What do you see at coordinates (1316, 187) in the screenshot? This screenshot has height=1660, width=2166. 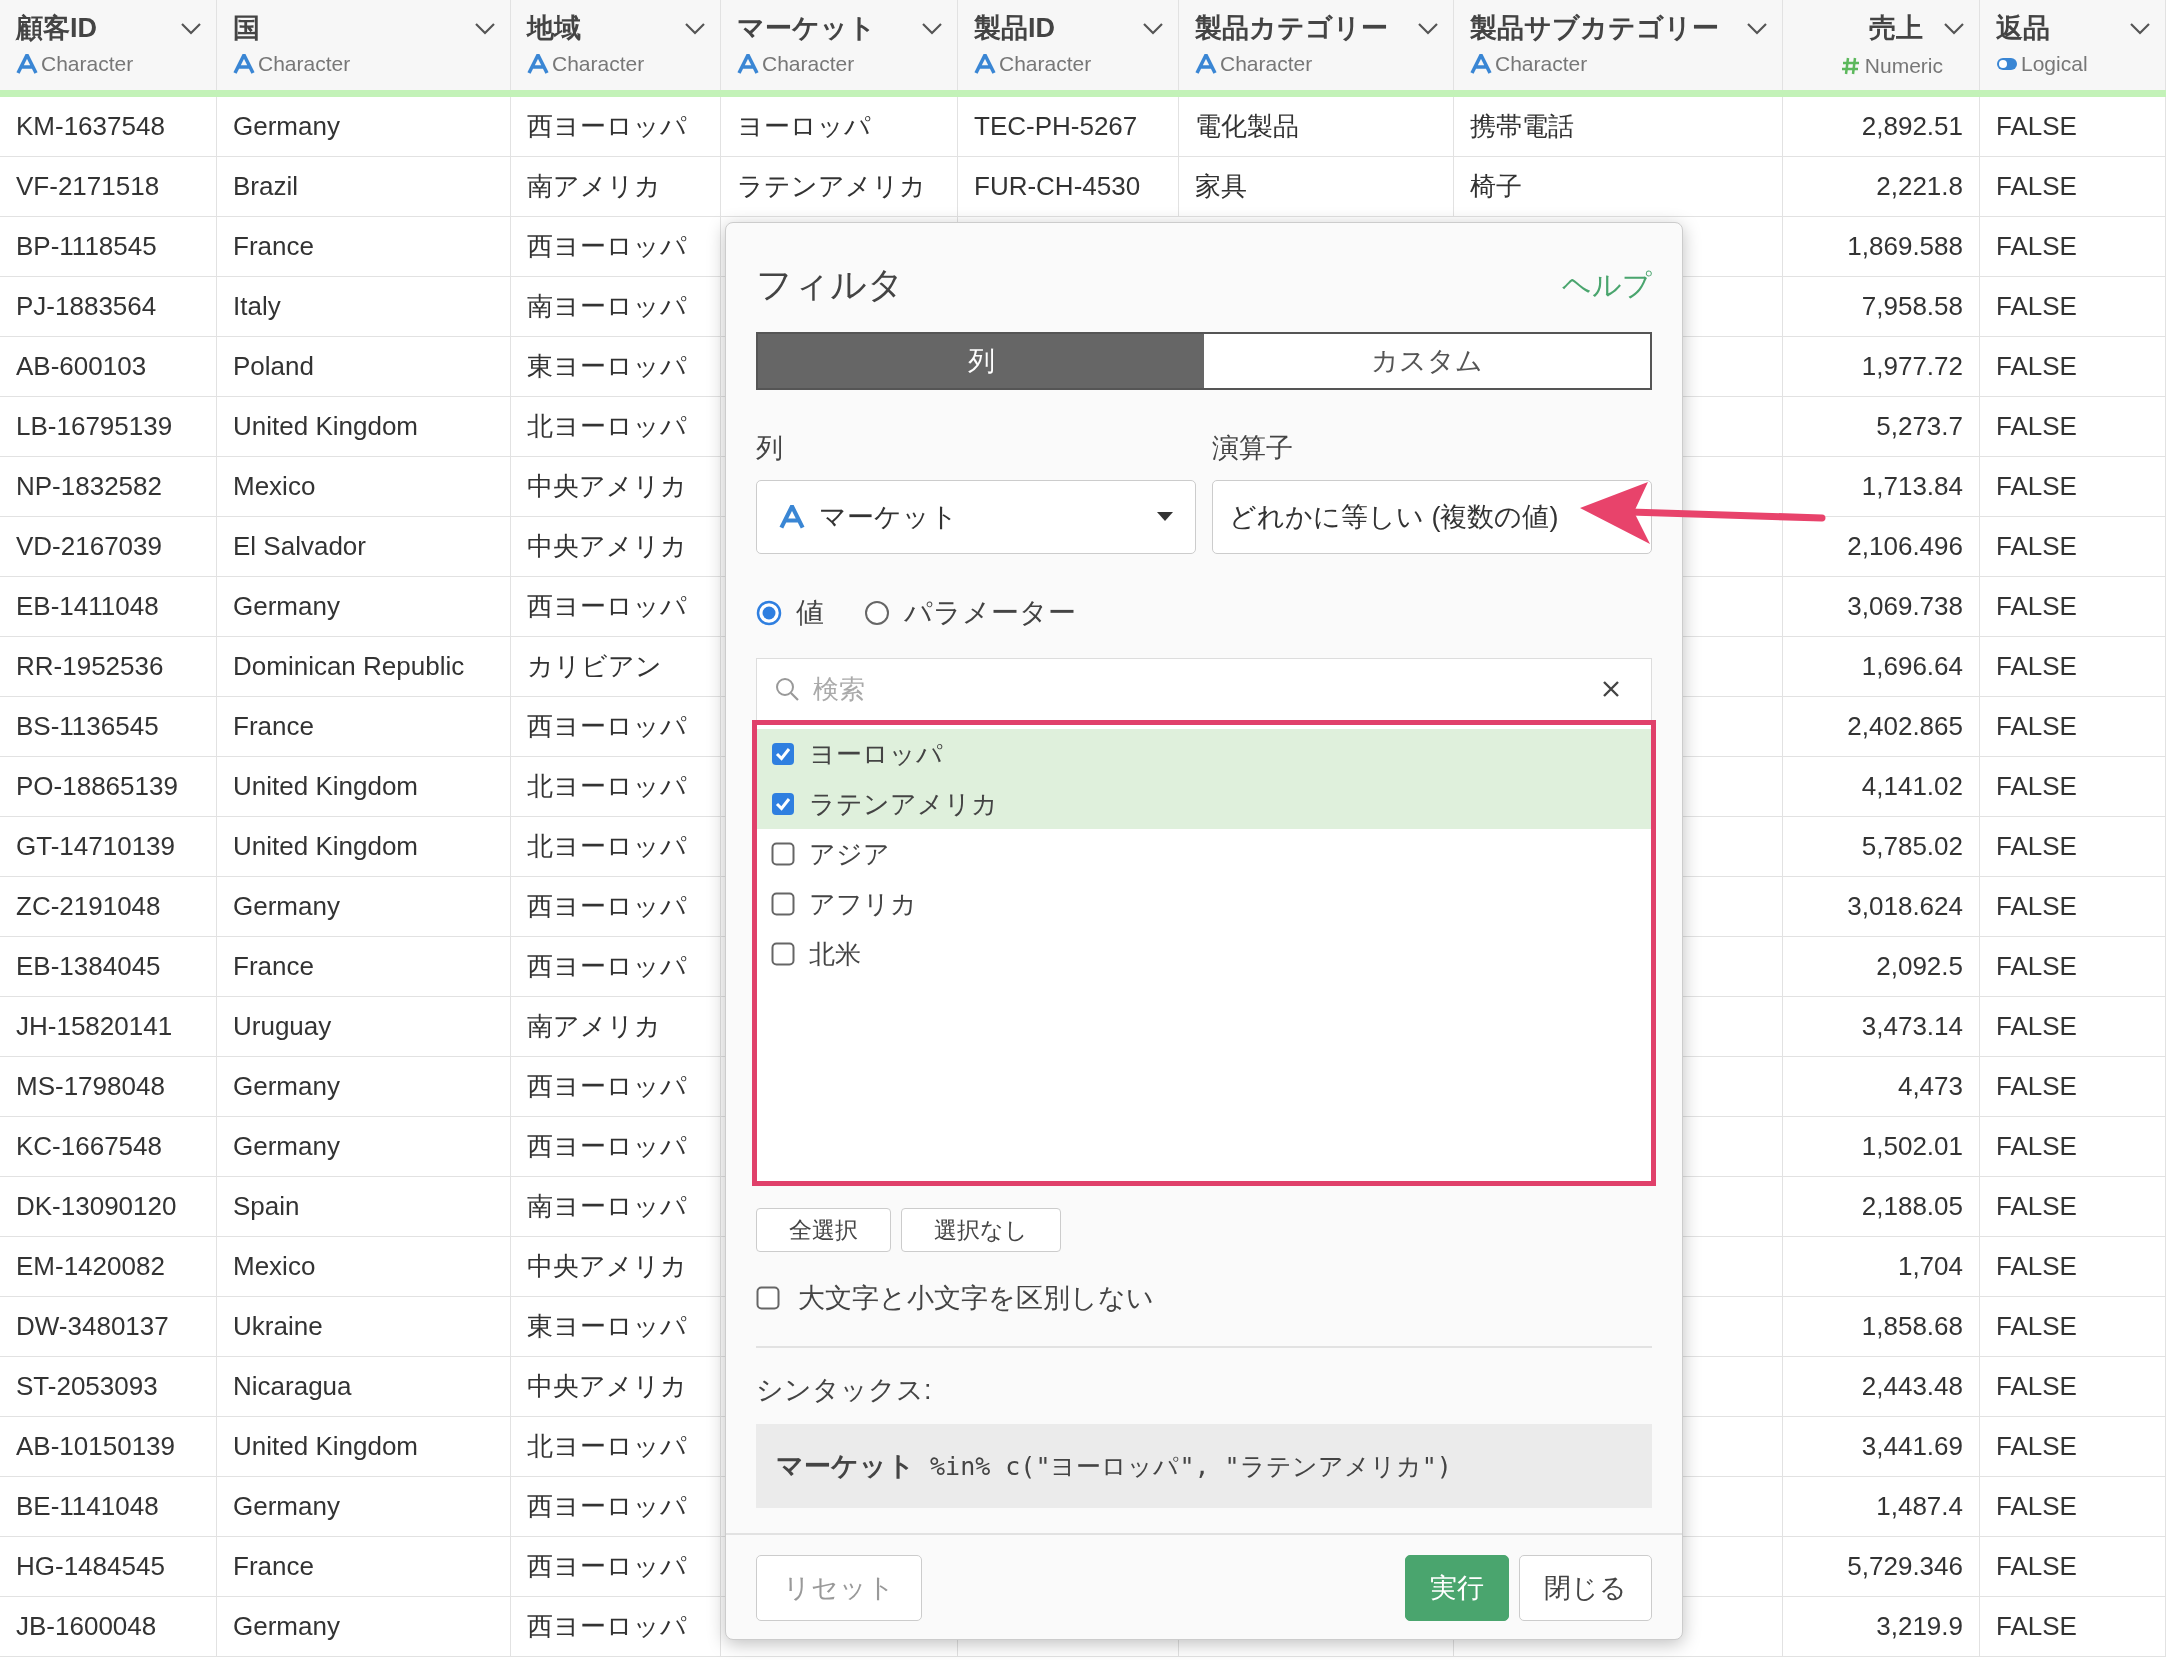 I see `table-cell: 家具` at bounding box center [1316, 187].